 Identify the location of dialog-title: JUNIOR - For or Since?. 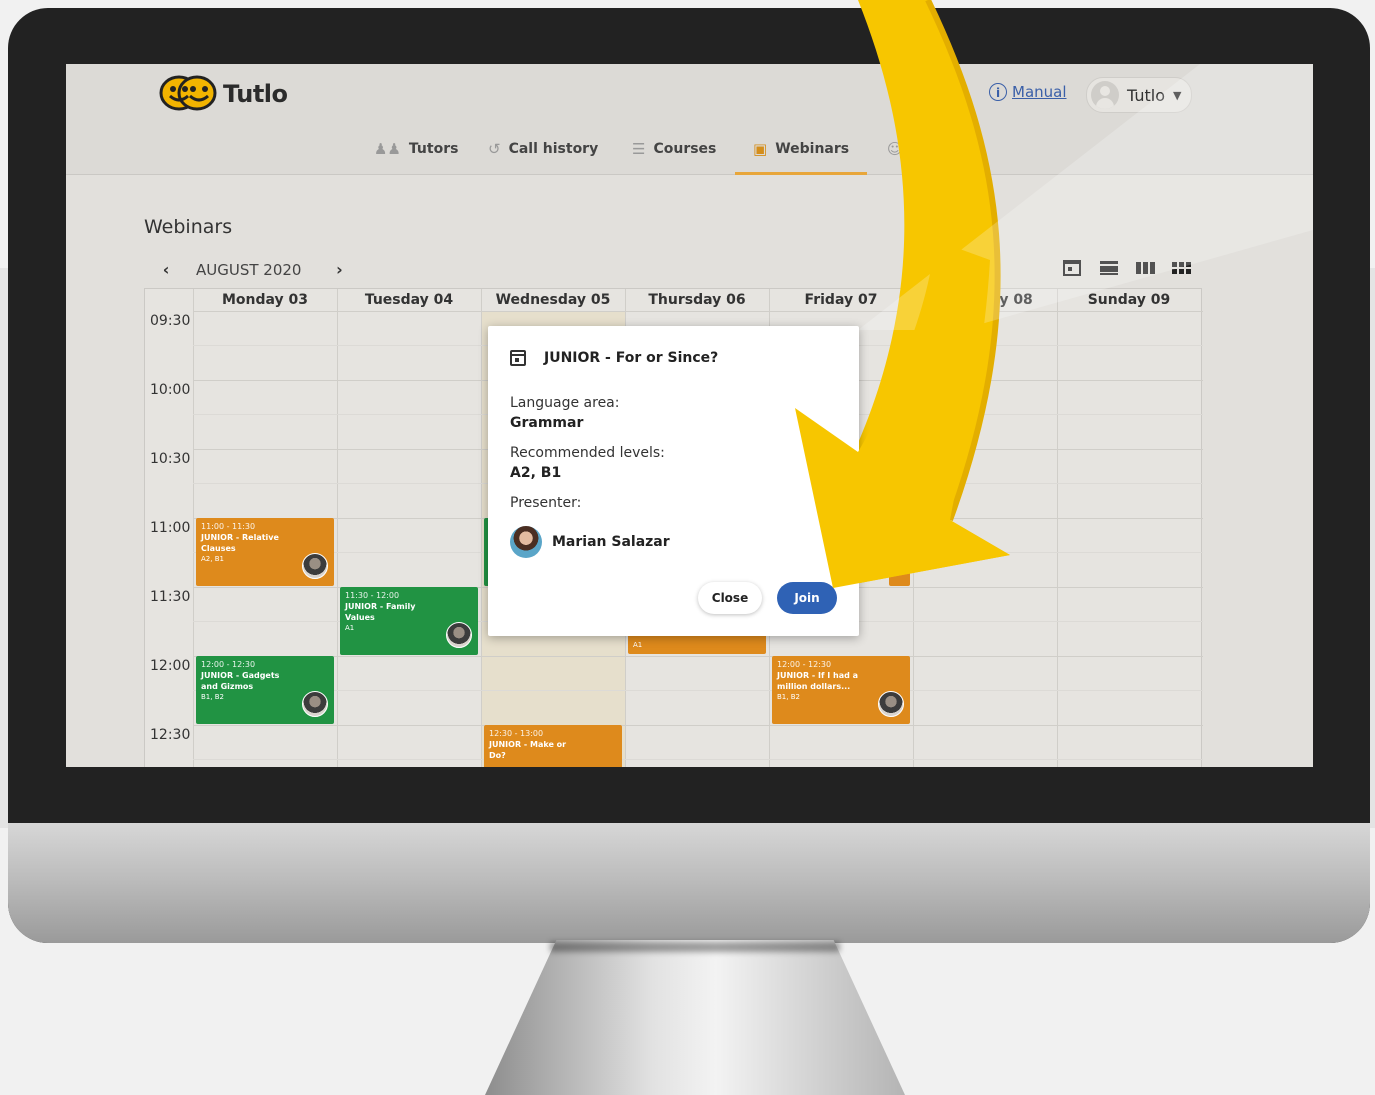
(614, 358).